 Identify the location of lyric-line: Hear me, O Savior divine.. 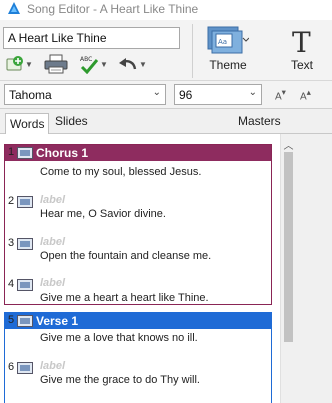
(103, 214).